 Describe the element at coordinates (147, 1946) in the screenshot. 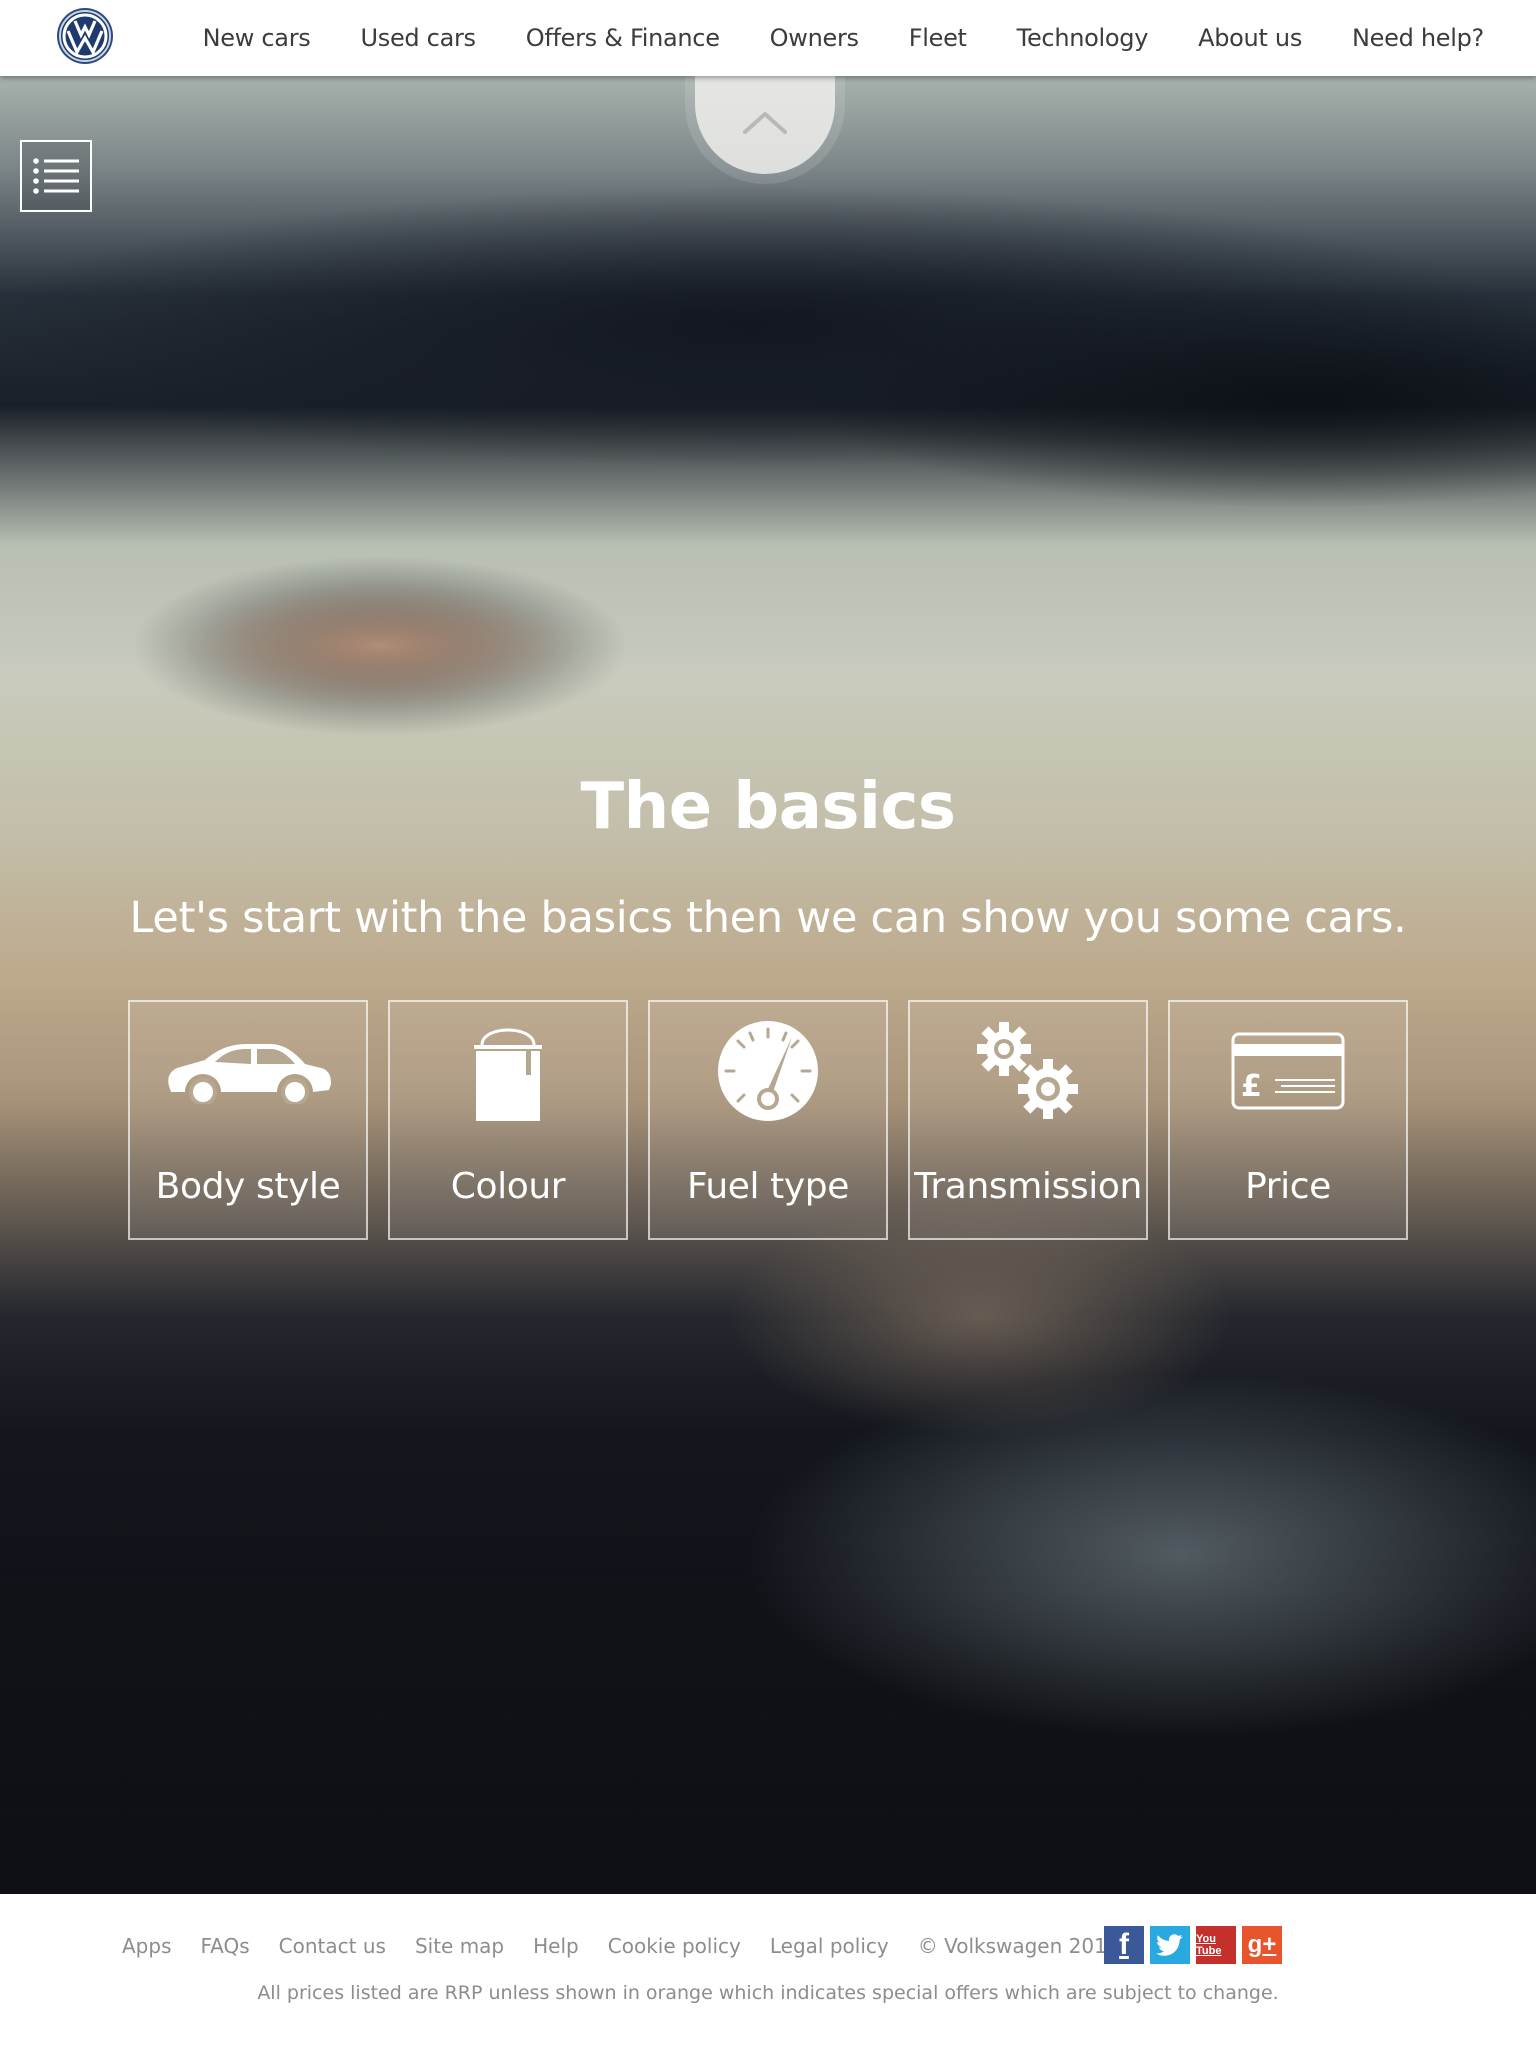

I see `footer-link-apps: Apps` at that location.